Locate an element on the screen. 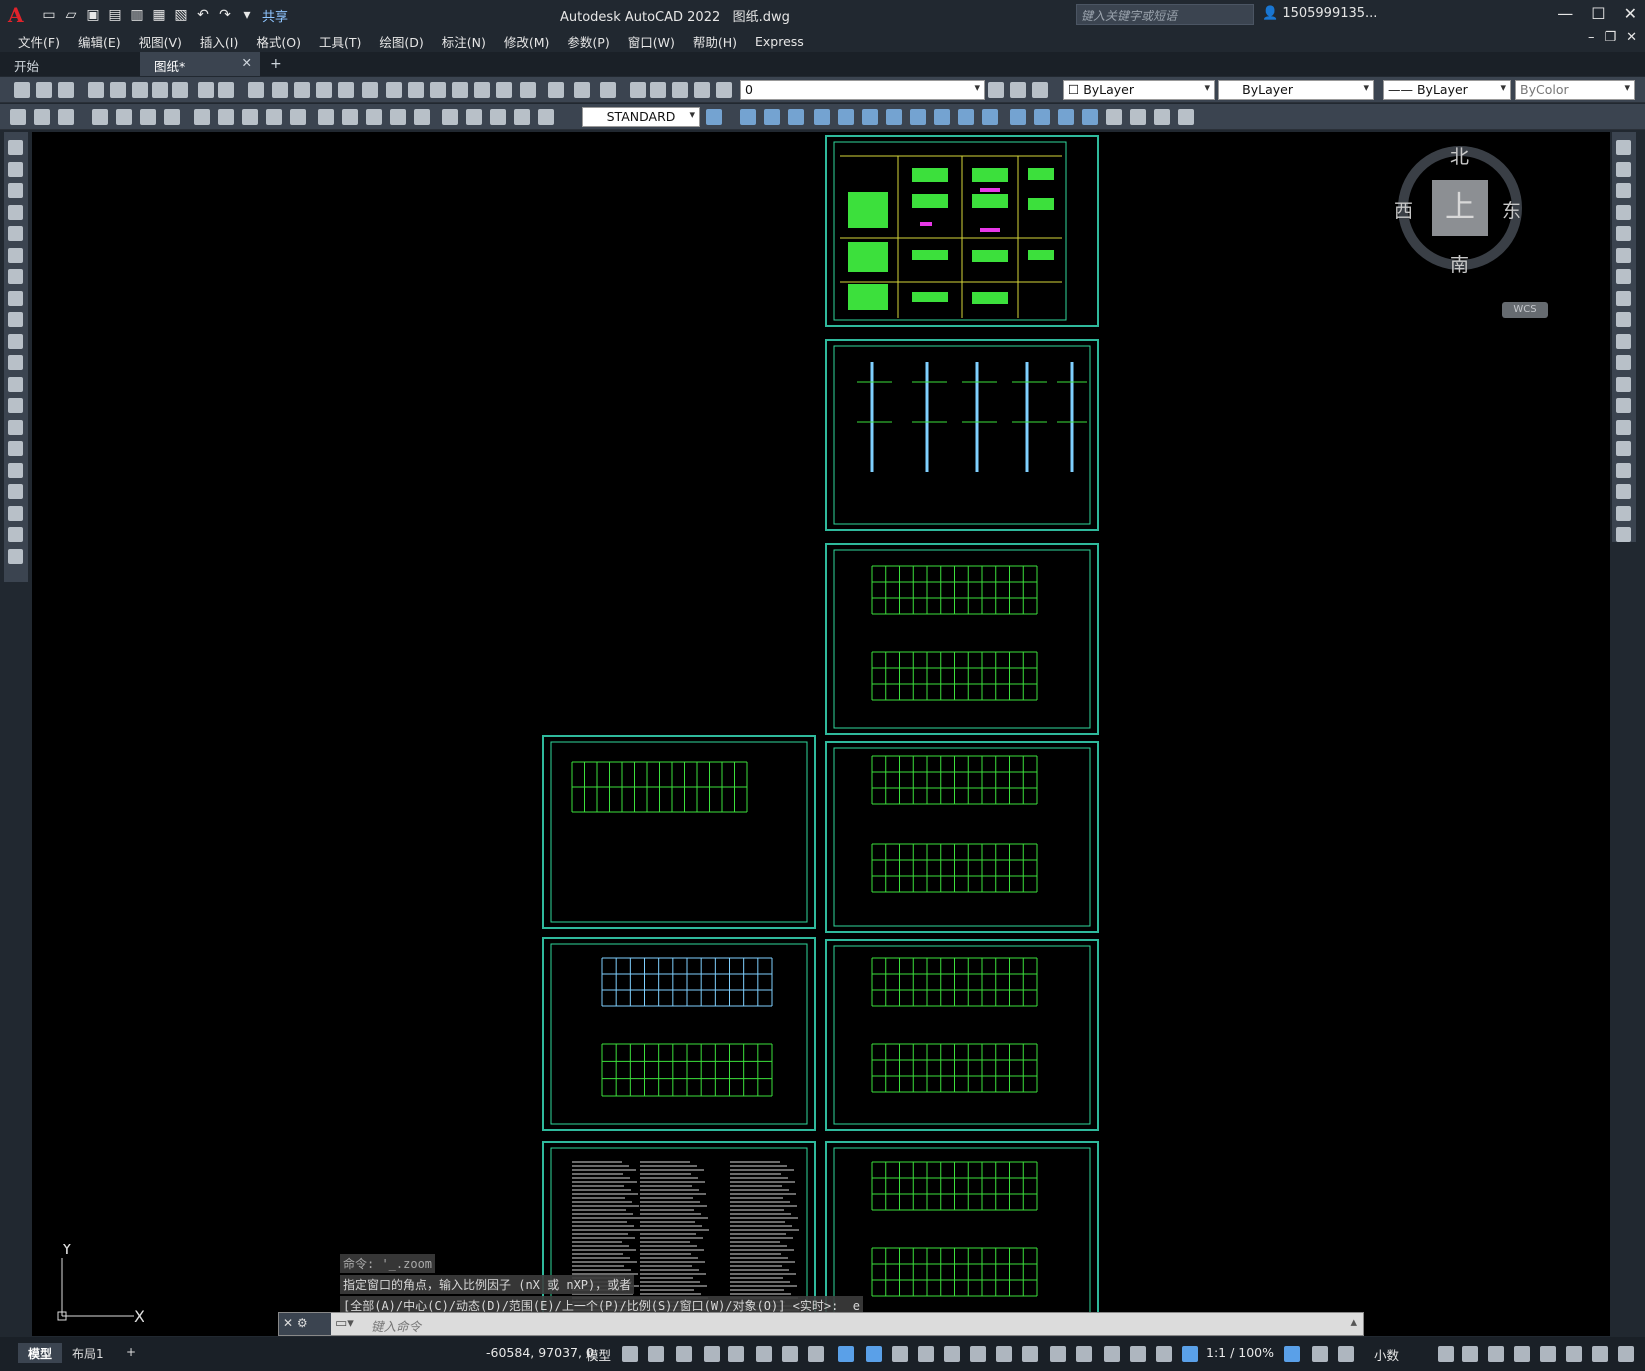 The width and height of the screenshot is (1645, 1371). menu-dimension: 标注(N) is located at coordinates (464, 41).